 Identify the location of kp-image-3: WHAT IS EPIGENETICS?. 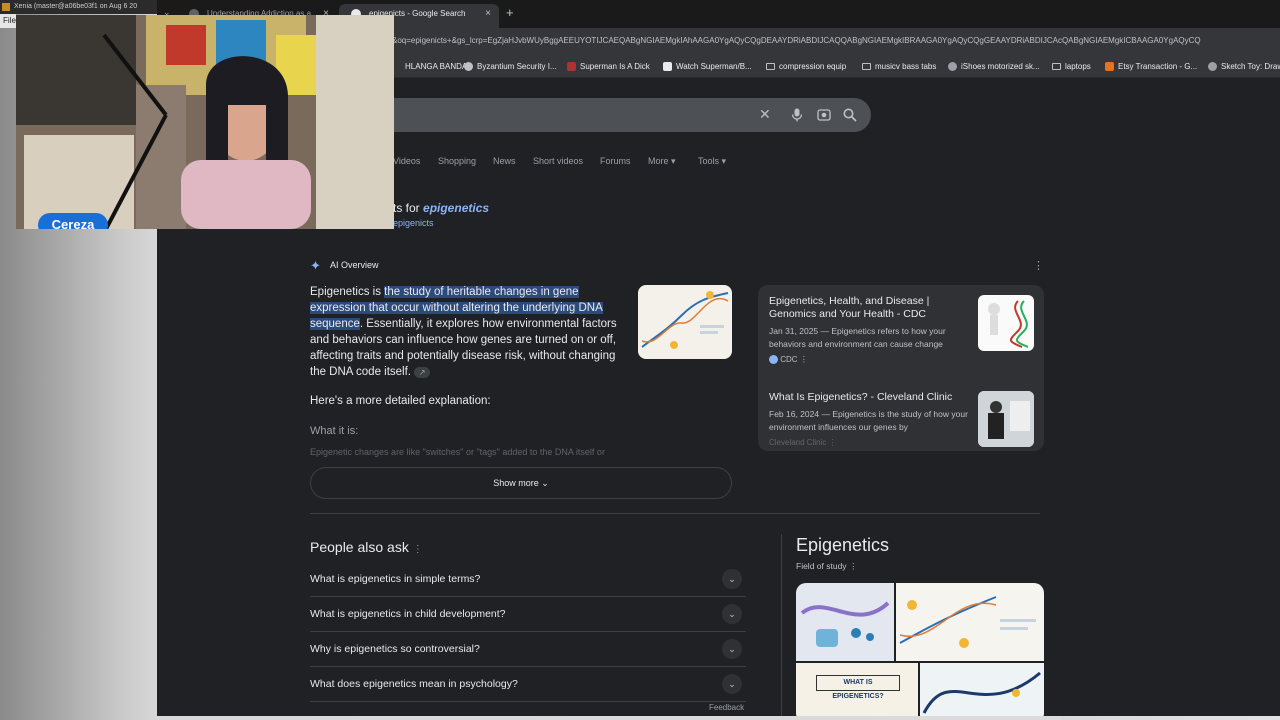
(857, 689).